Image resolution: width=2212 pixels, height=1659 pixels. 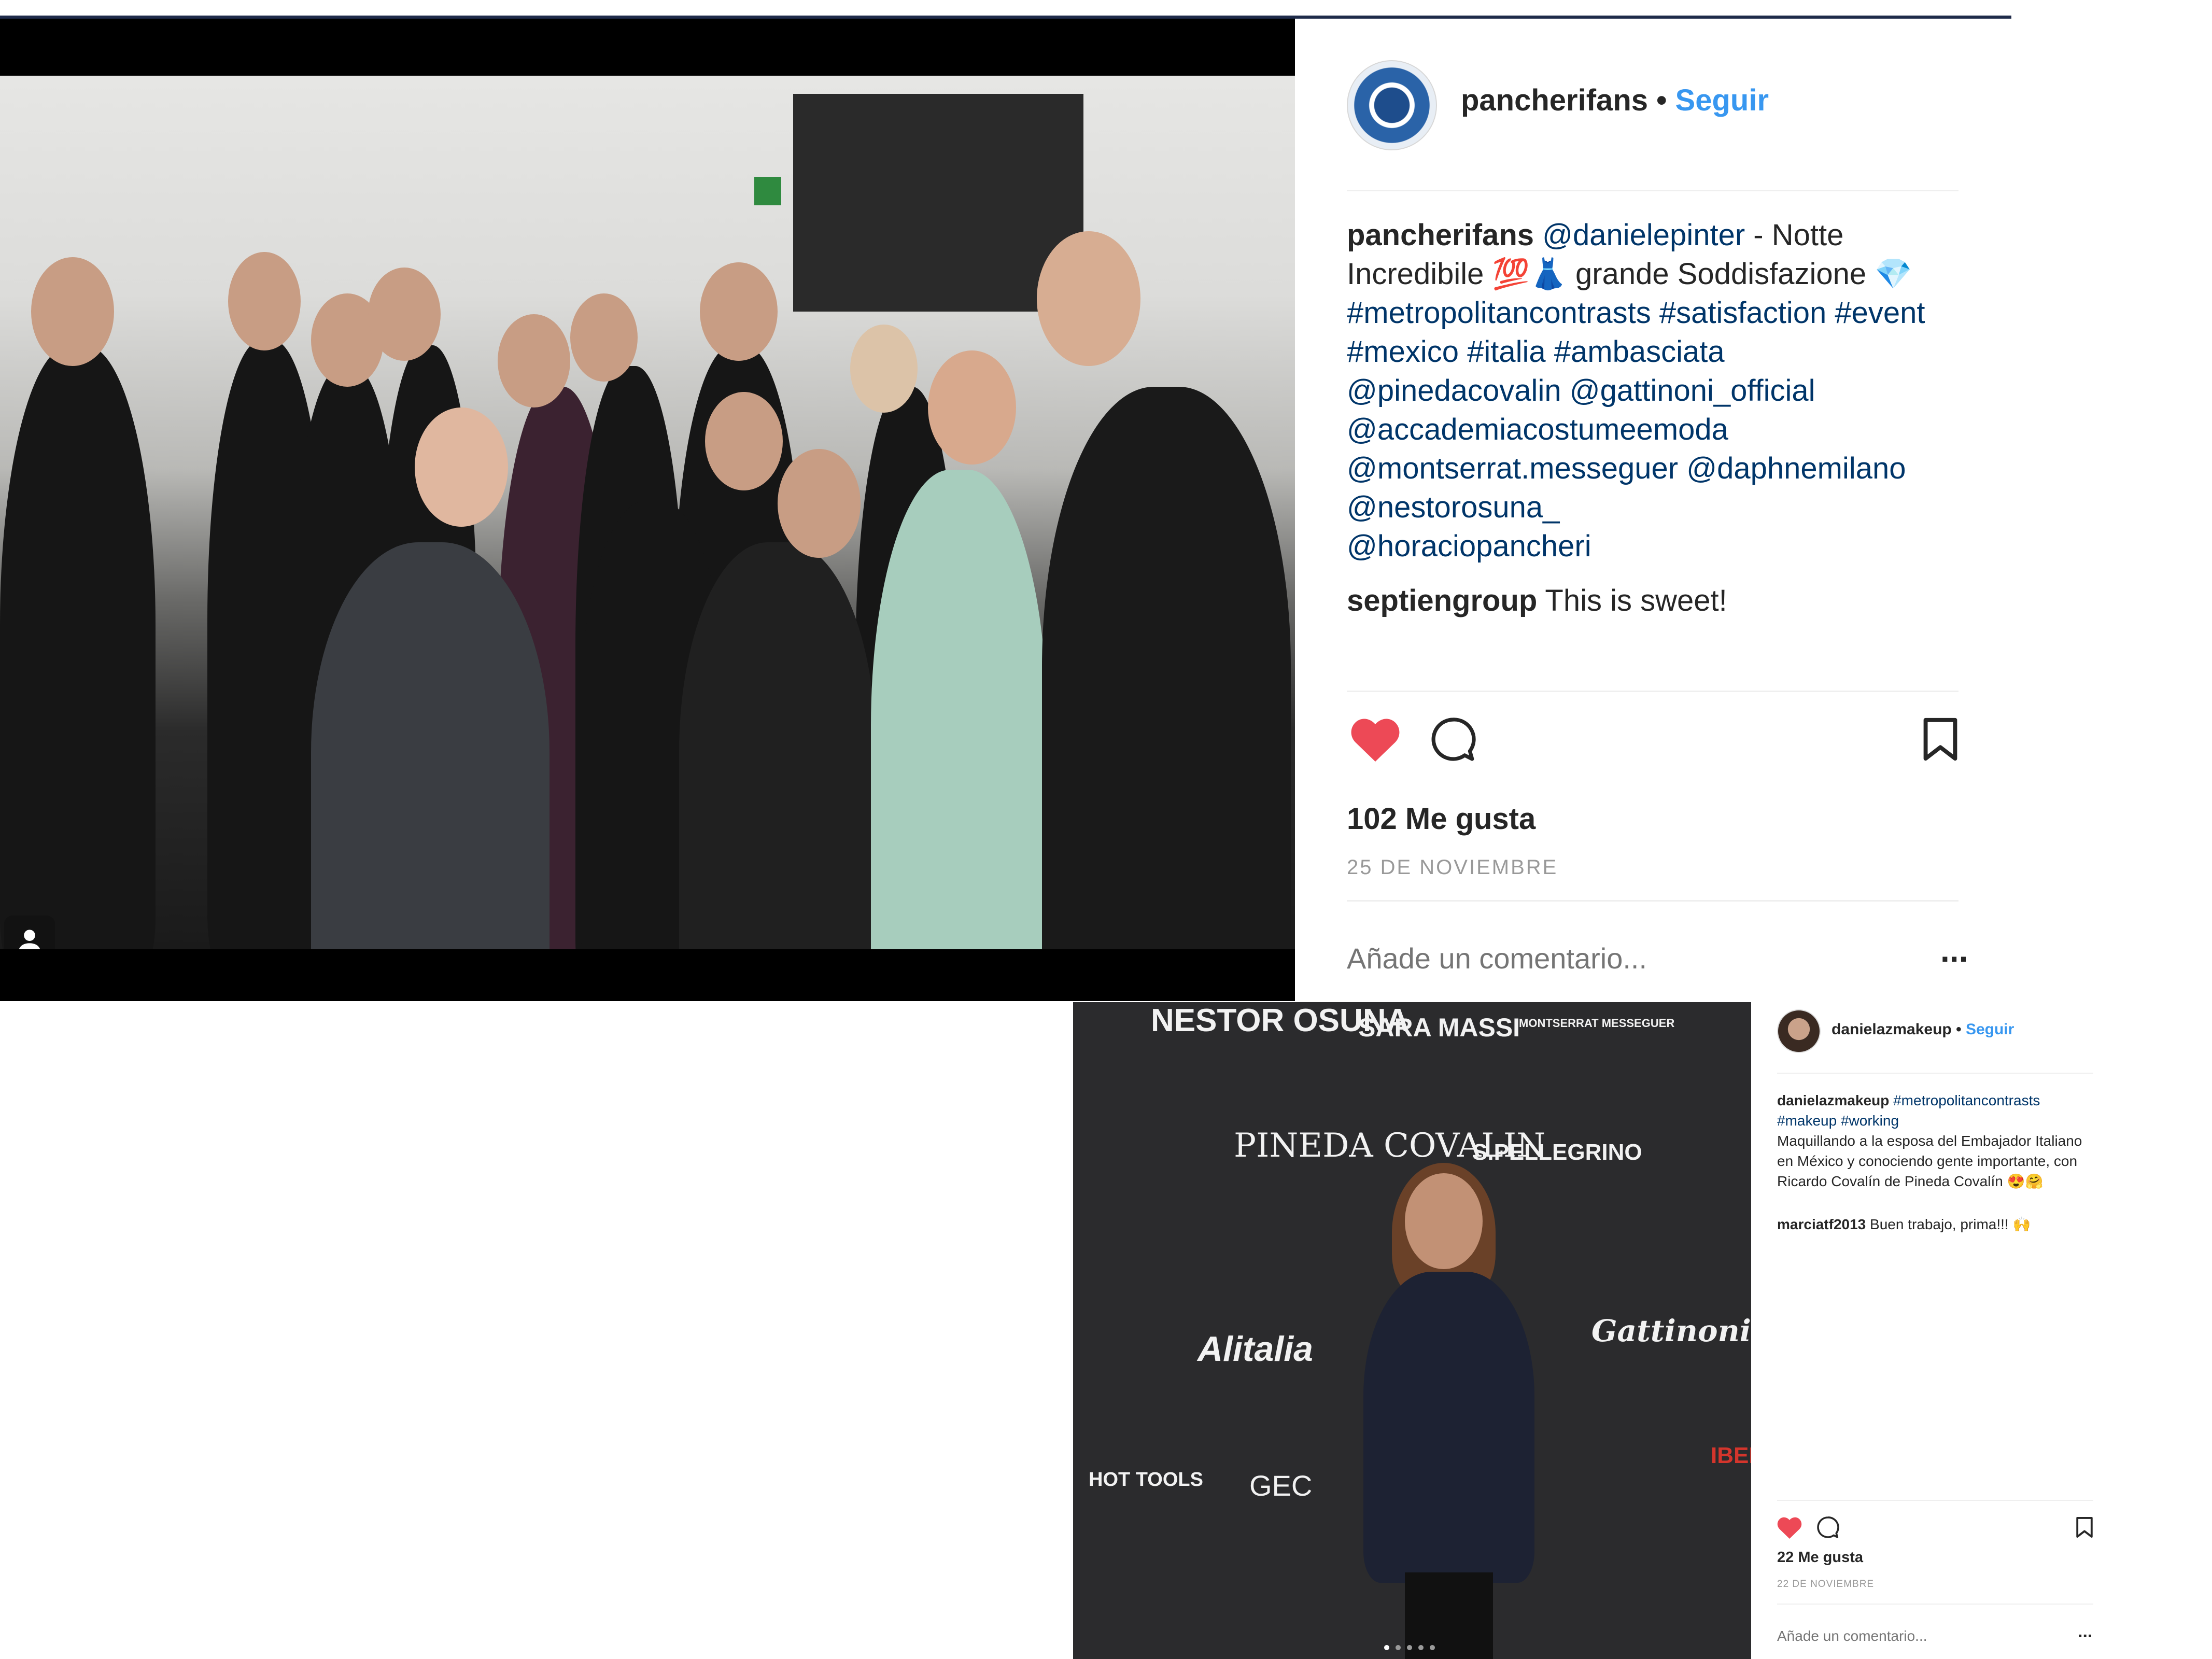 What do you see at coordinates (1796, 468) in the screenshot?
I see `mention-link: @daphnemilano` at bounding box center [1796, 468].